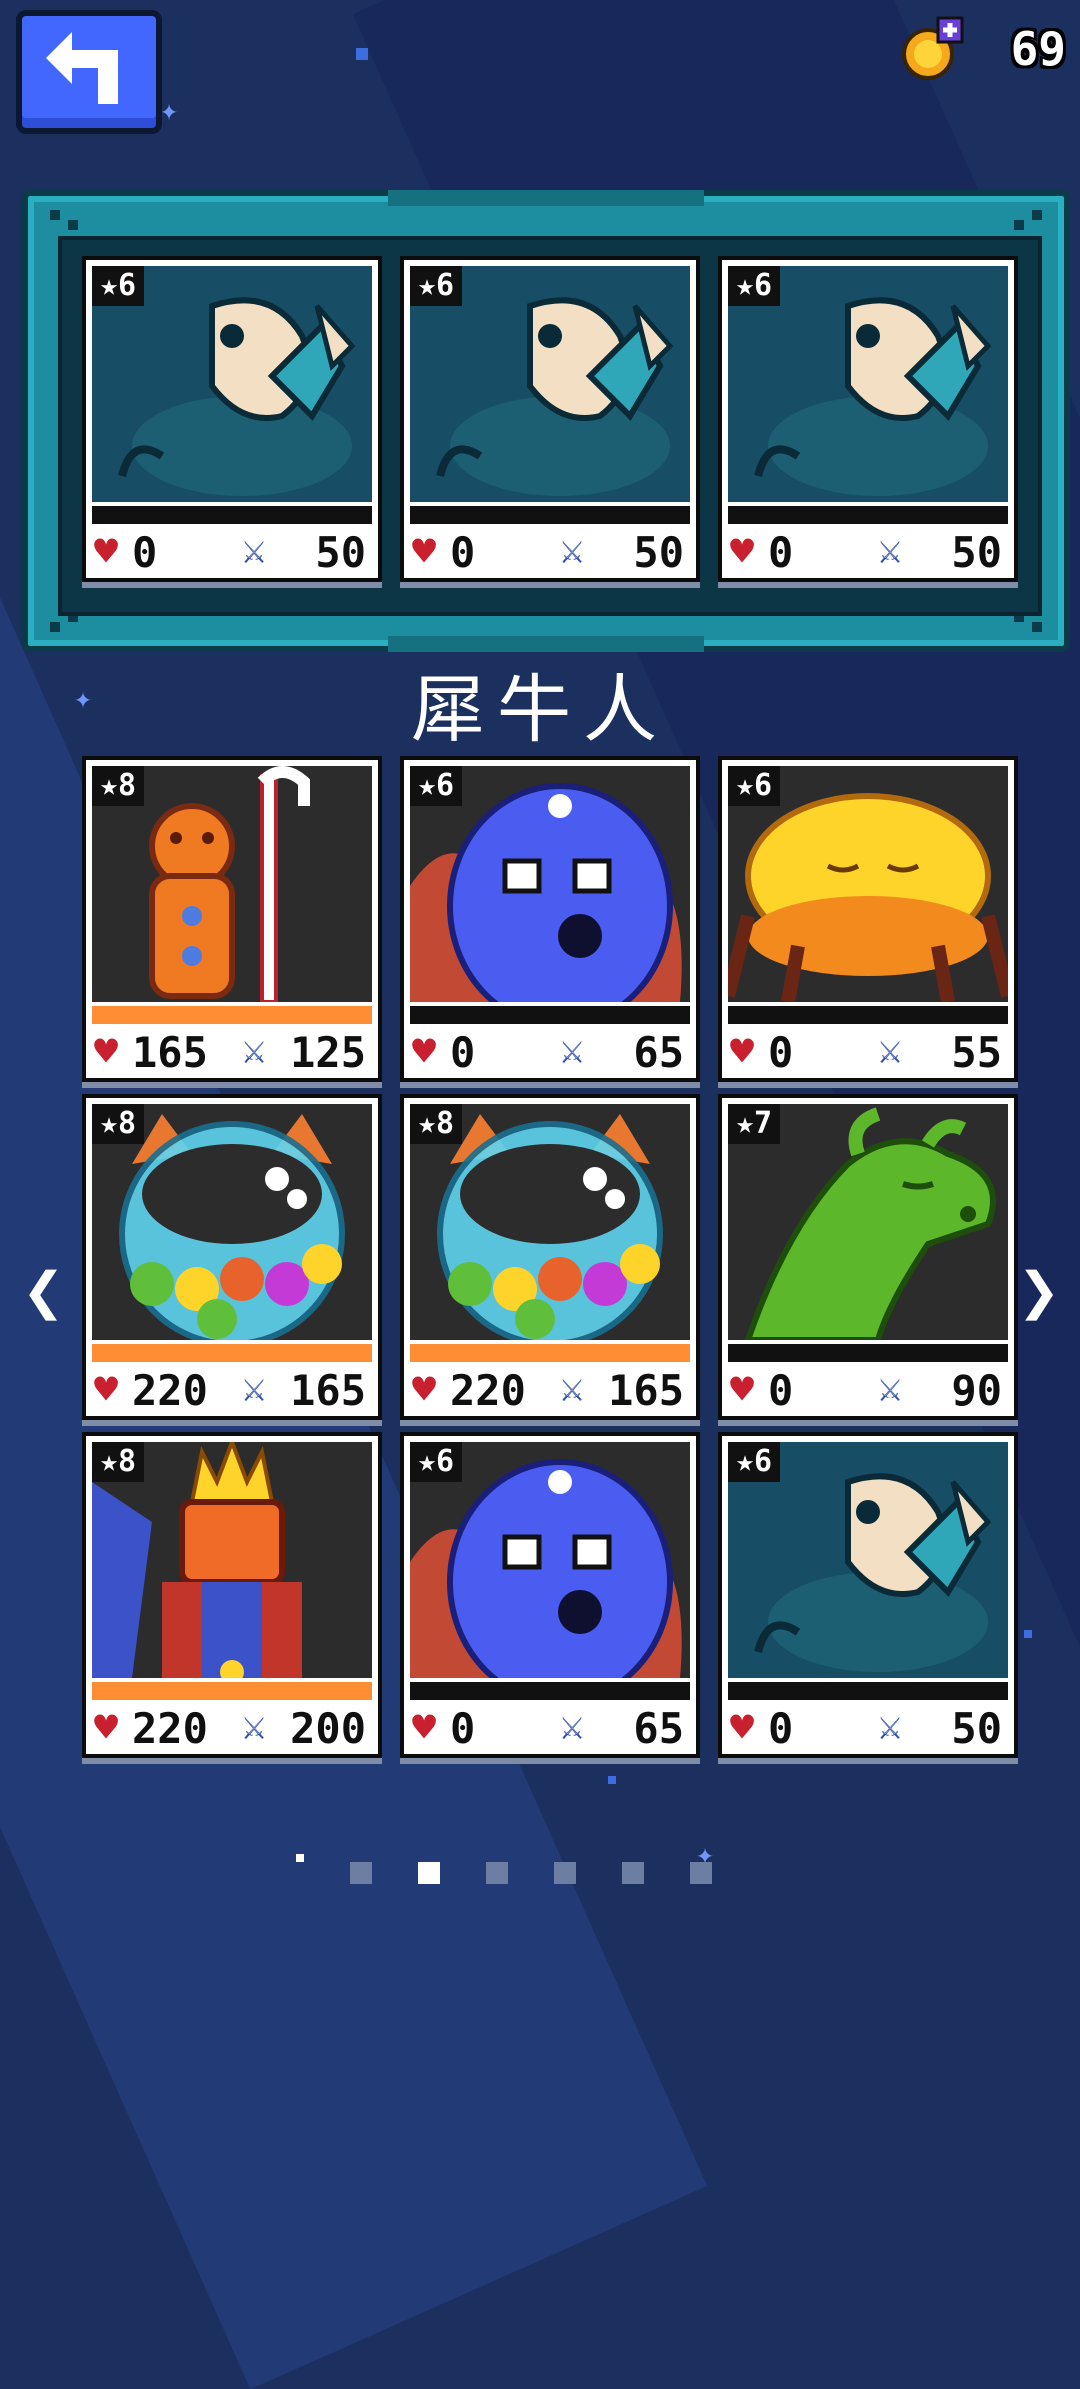 This screenshot has width=1080, height=2389. Describe the element at coordinates (232, 1595) in the screenshot. I see `collection-card: ★8 ♥ 220 ⚔ 200` at that location.